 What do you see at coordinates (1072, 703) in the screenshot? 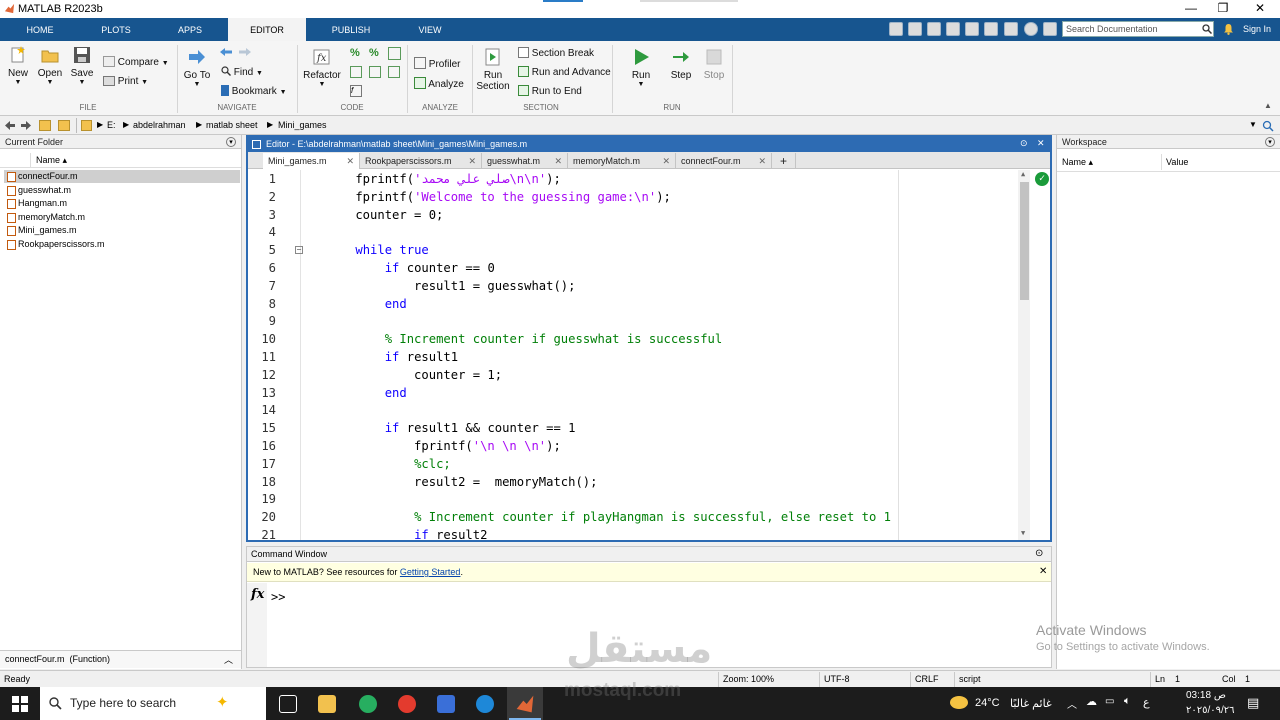
I see `tray-chevron-icon: ︿` at bounding box center [1072, 703].